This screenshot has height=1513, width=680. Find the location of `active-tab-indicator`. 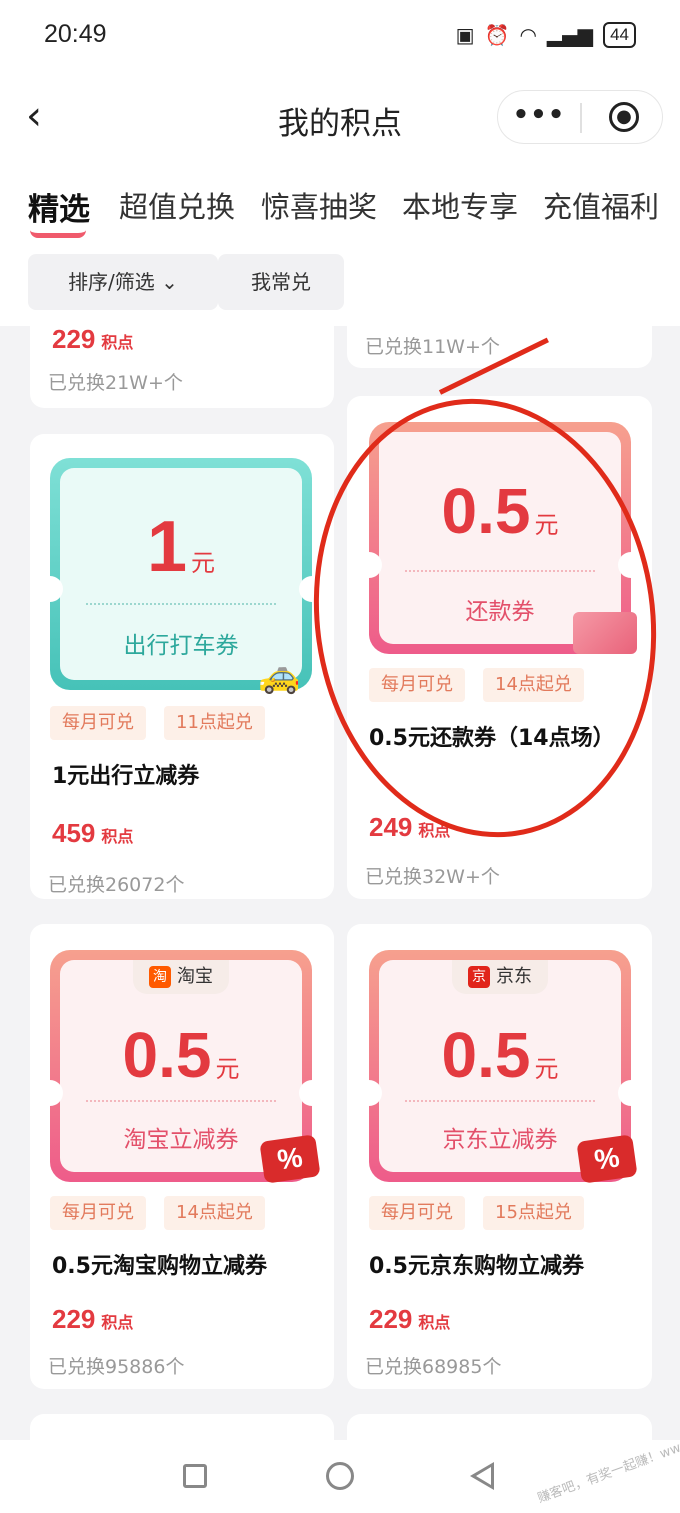

active-tab-indicator is located at coordinates (58, 234).